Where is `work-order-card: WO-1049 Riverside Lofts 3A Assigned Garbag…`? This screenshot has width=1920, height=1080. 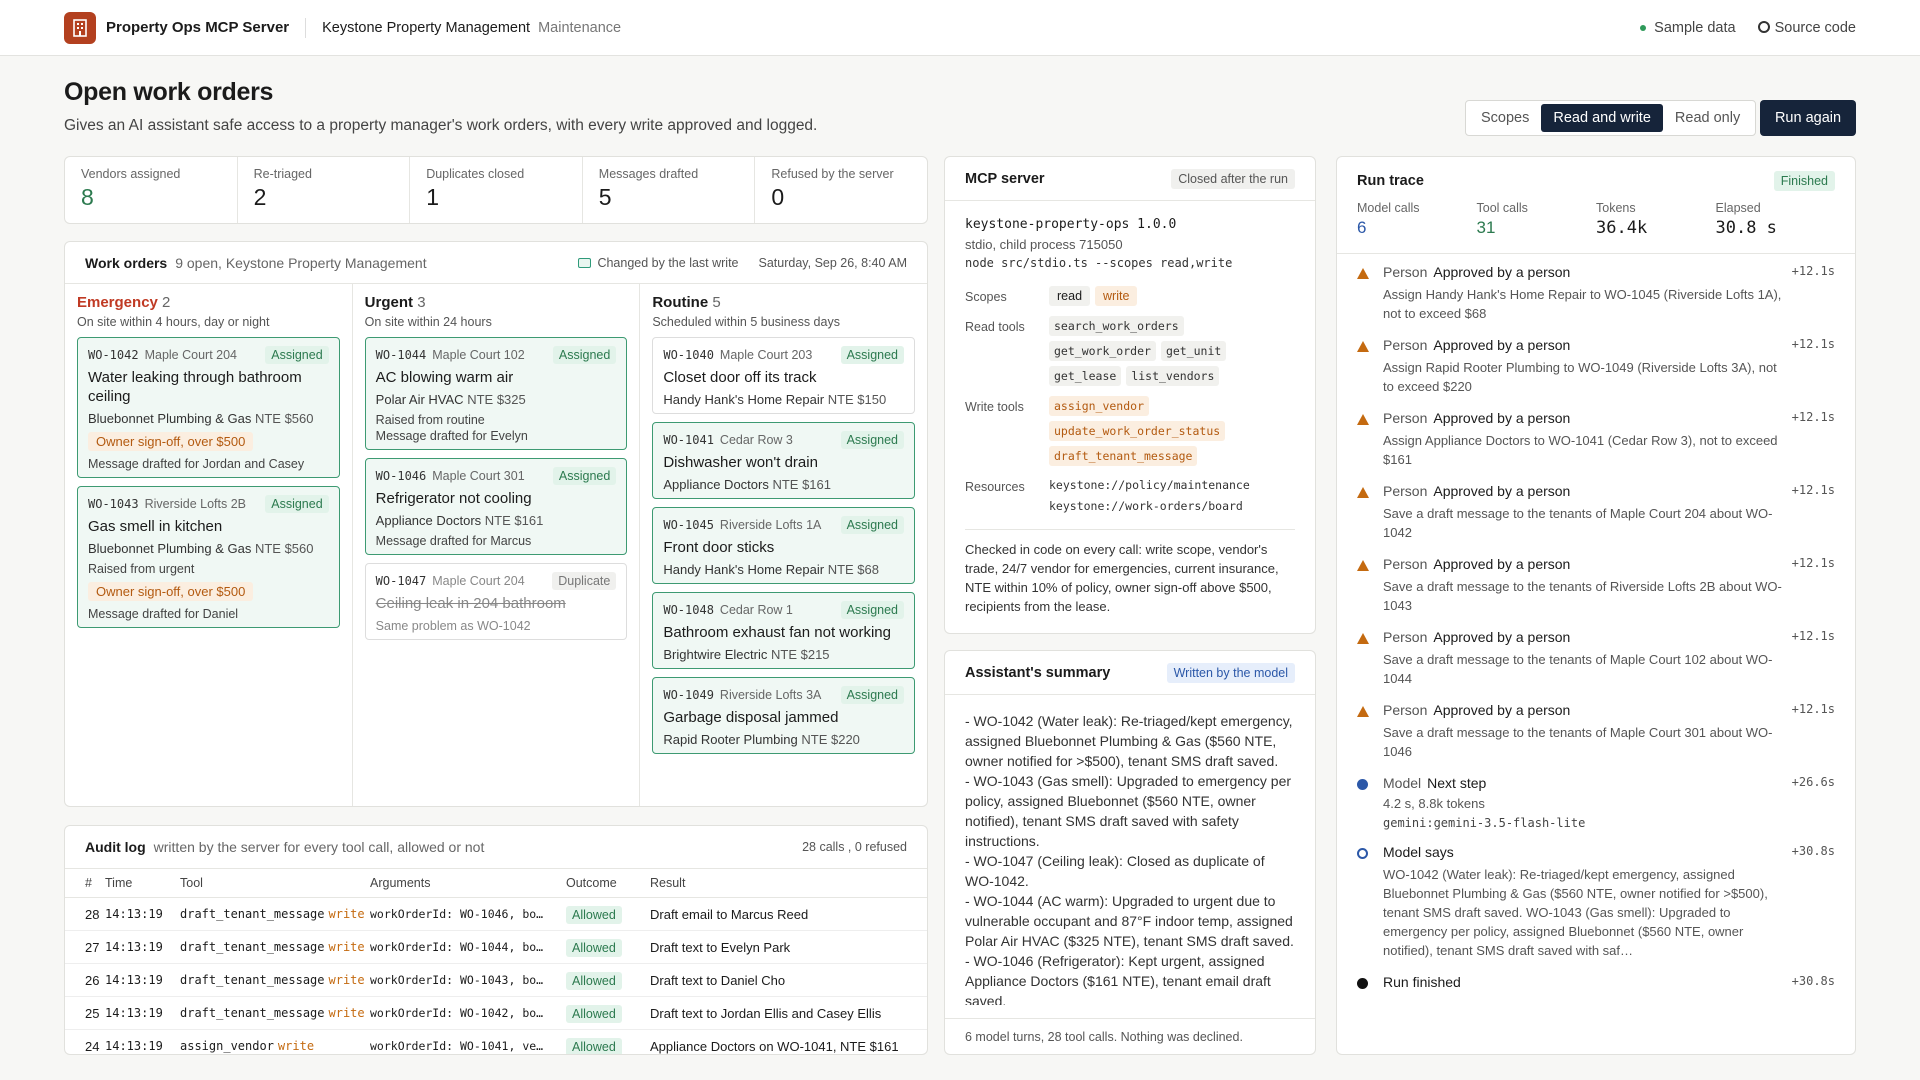
work-order-card: WO-1049 Riverside Lofts 3A Assigned Garbag… is located at coordinates (784, 715).